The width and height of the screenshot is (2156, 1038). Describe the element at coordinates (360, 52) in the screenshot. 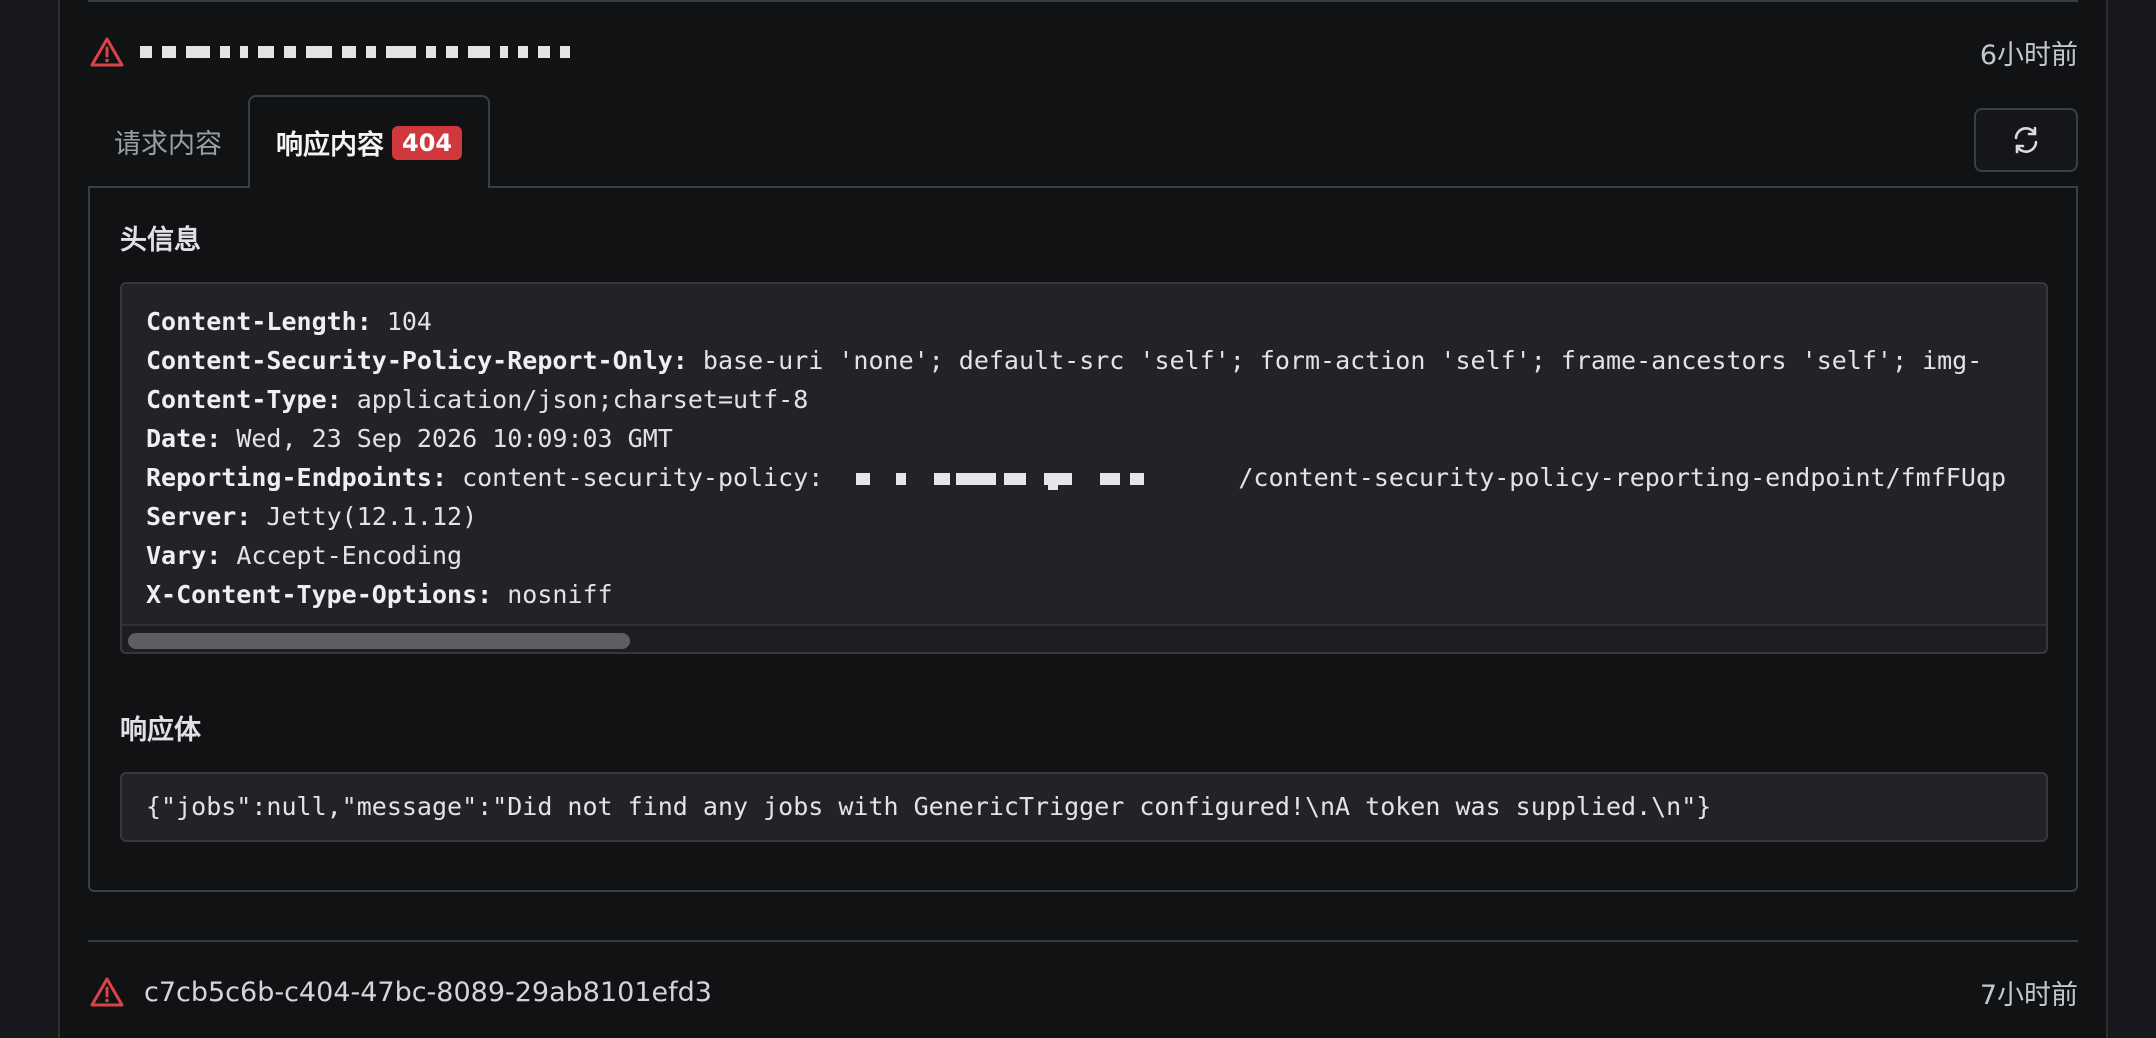

I see `delivery-id-redacted` at that location.